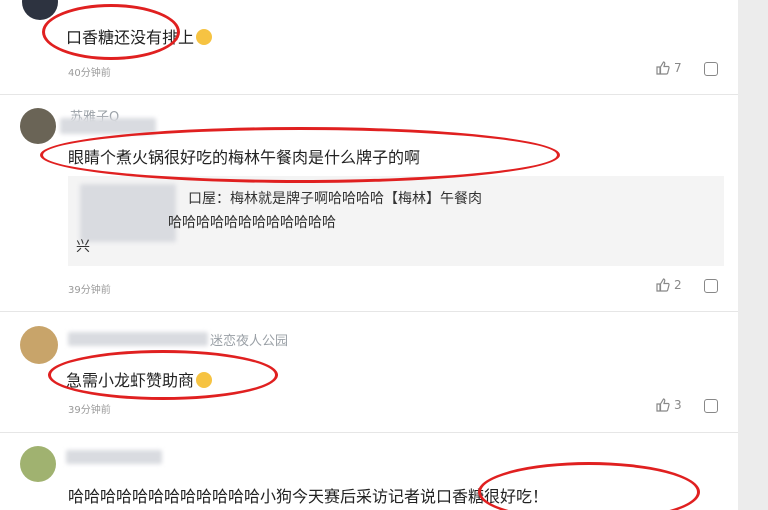  What do you see at coordinates (335, 199) in the screenshot?
I see `reply-text: 口屋：梅林就是牌子啊哈哈哈哈【梅林】午餐肉` at bounding box center [335, 199].